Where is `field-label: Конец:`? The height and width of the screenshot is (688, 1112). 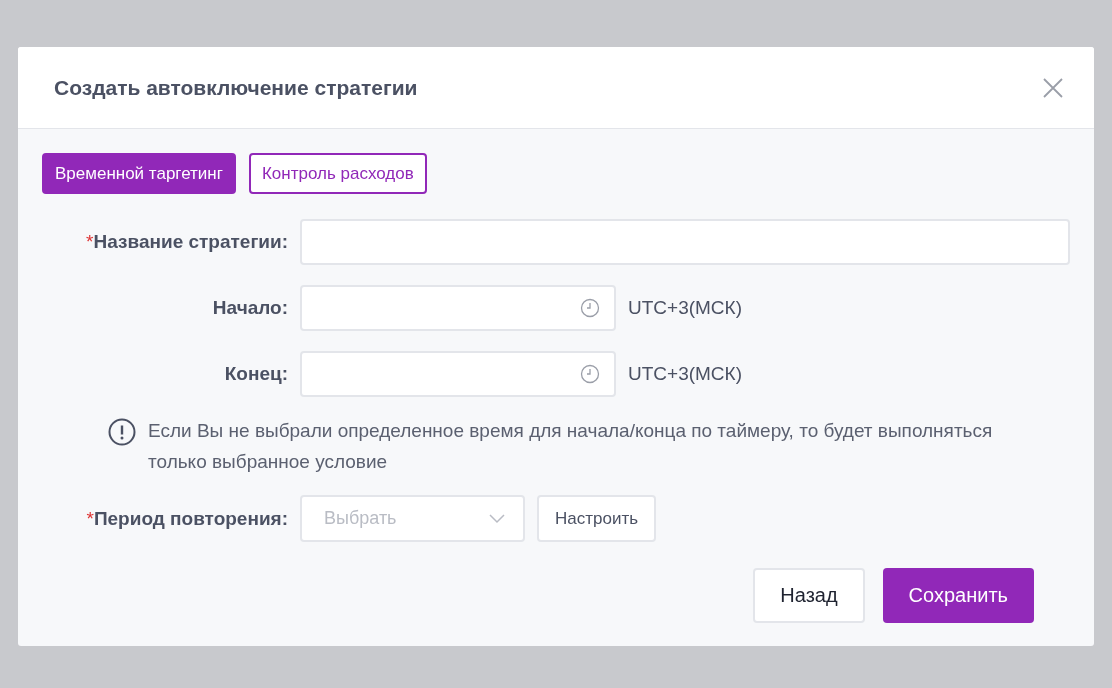
field-label: Конец: is located at coordinates (256, 373).